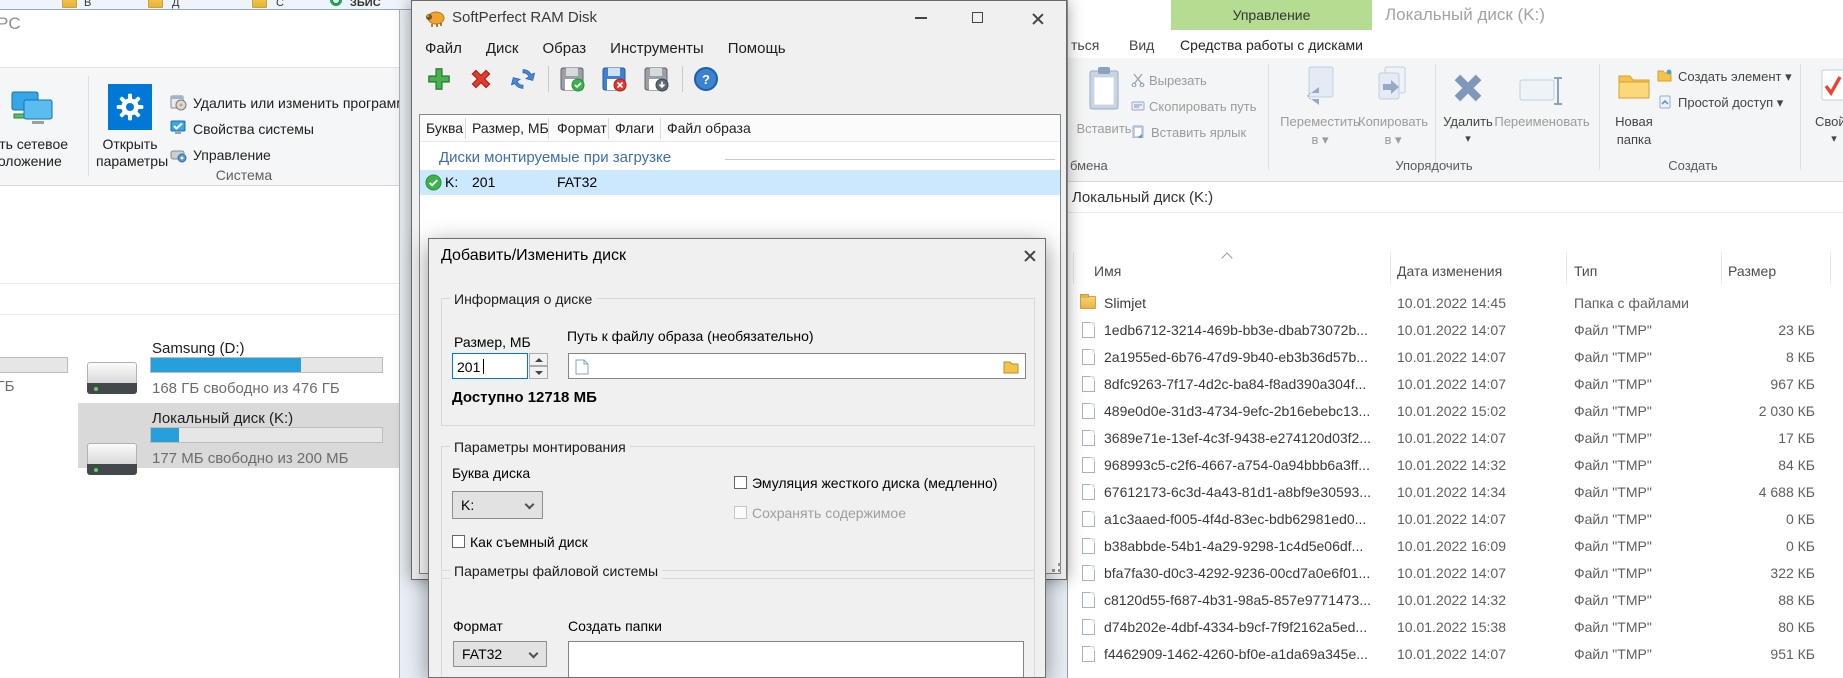 This screenshot has height=678, width=1843. What do you see at coordinates (483, 366) in the screenshot?
I see `text-caret` at bounding box center [483, 366].